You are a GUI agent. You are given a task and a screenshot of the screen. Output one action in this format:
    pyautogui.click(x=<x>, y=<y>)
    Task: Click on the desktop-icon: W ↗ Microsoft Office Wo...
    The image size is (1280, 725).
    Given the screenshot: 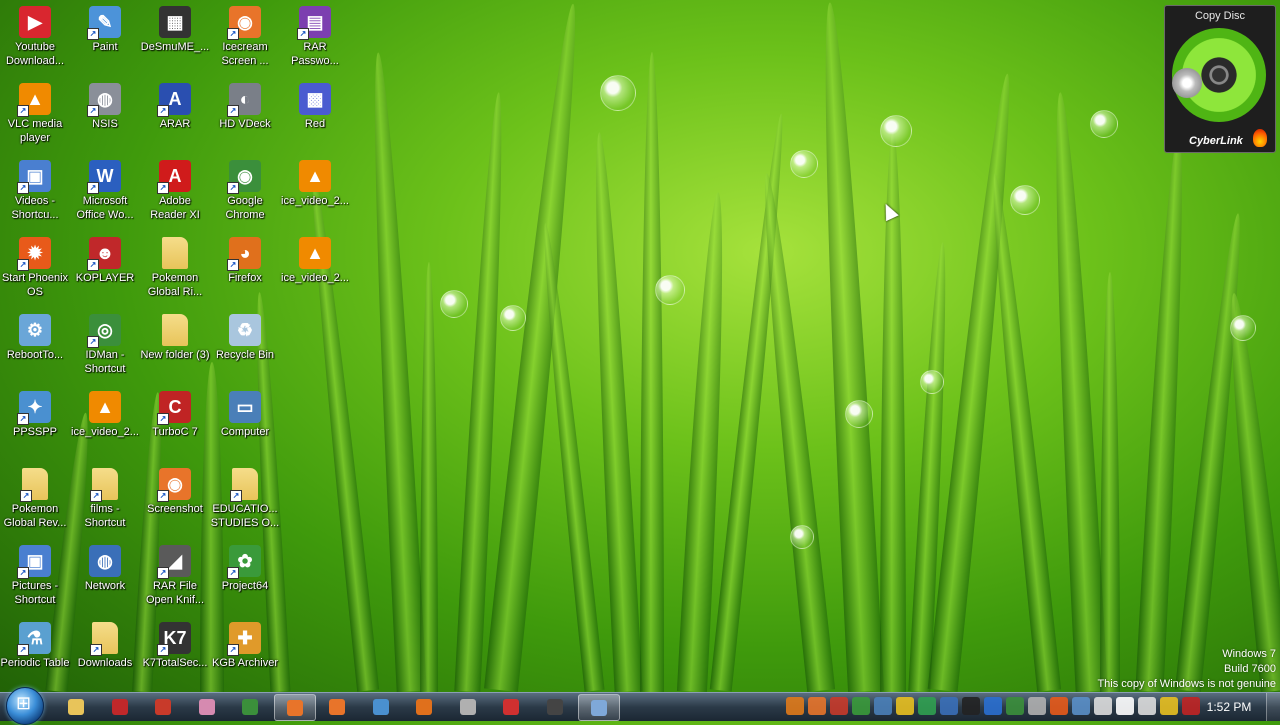 What is the action you would take?
    pyautogui.click(x=105, y=188)
    